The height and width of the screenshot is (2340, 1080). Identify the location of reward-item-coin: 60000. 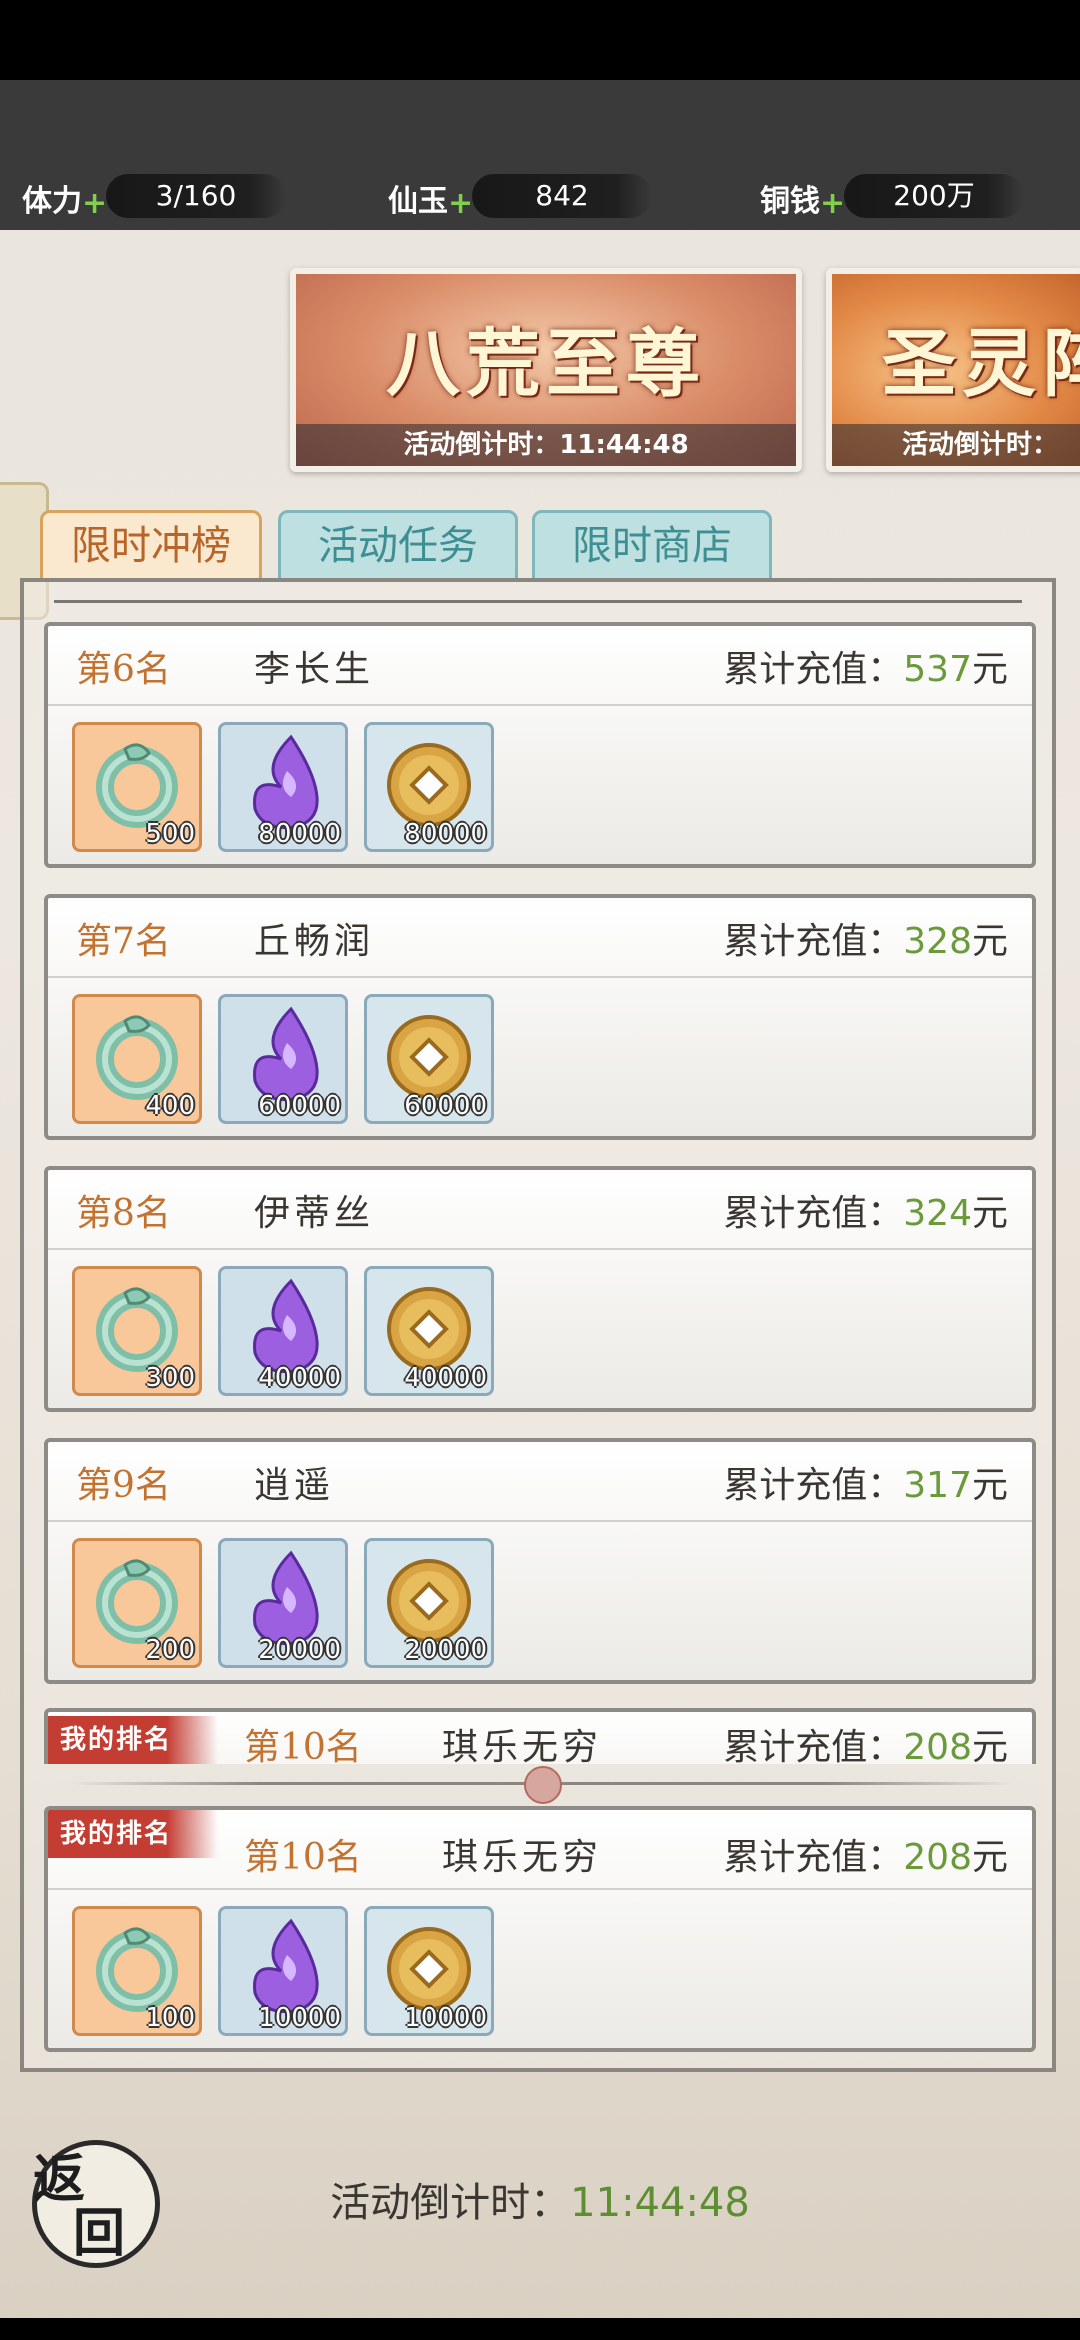
(429, 1059).